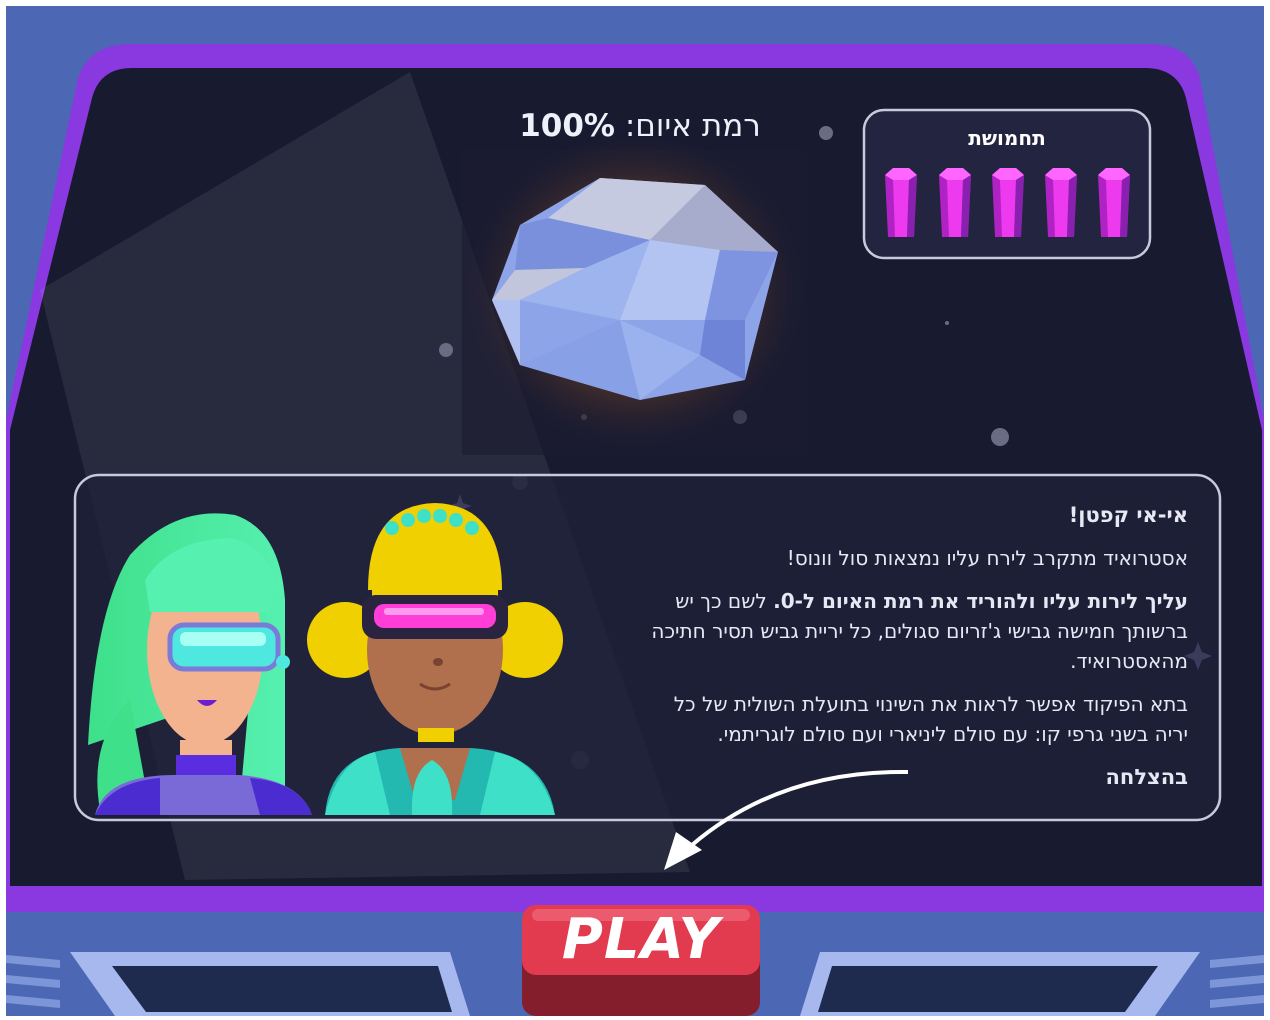 This screenshot has height=1020, width=1270. Describe the element at coordinates (692, 126) in the screenshot. I see `threat-label: רמת איום:` at that location.